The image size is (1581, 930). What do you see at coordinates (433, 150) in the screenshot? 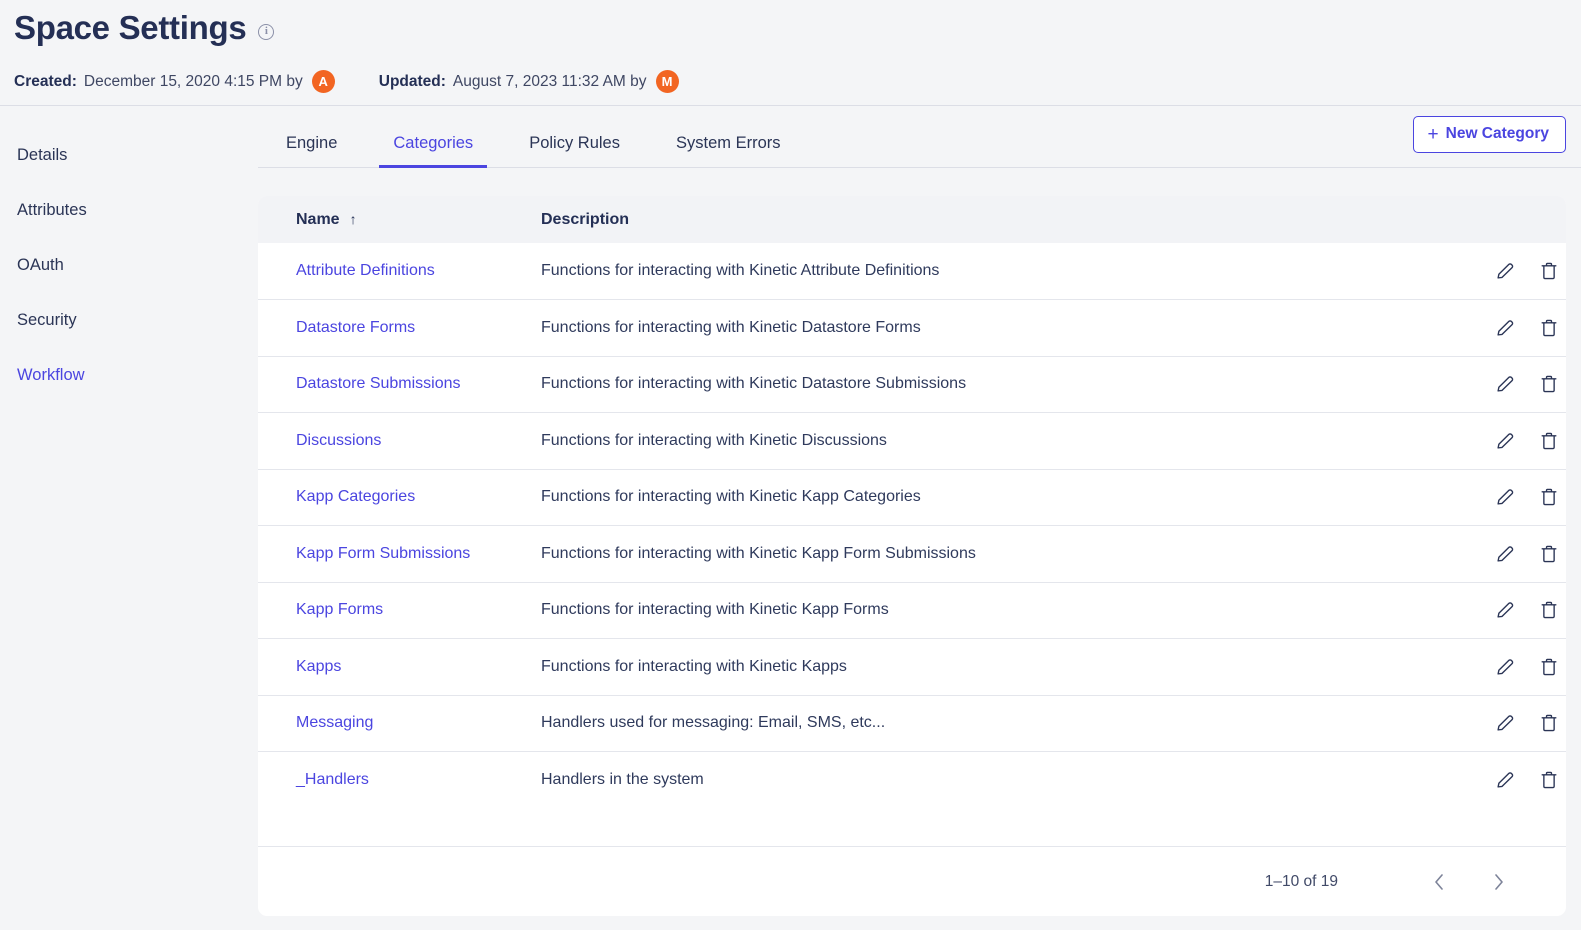
I see `tab-categories: Categories` at bounding box center [433, 150].